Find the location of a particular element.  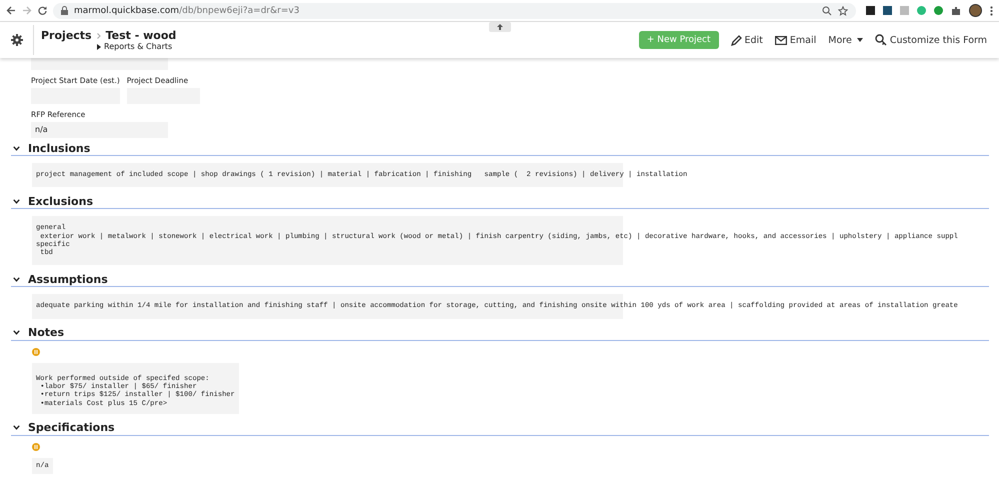

bookmark-star-icon is located at coordinates (843, 11).